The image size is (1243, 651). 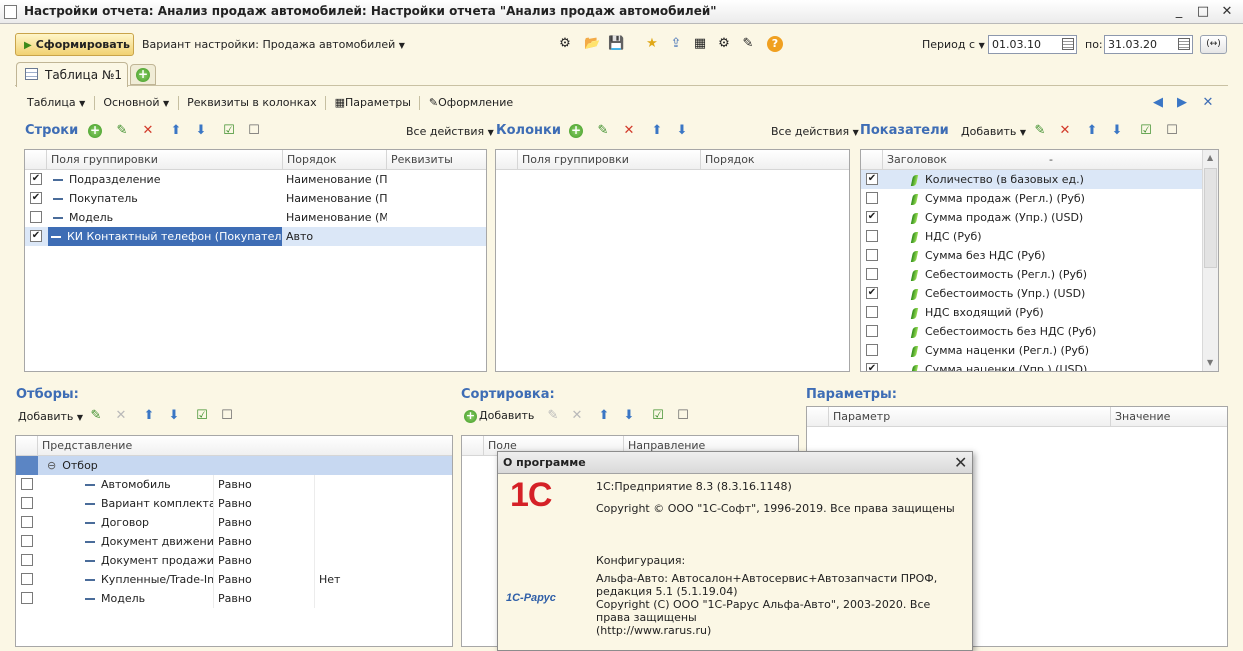 I want to click on period-to-field: 31.03.20, so click(x=1148, y=44).